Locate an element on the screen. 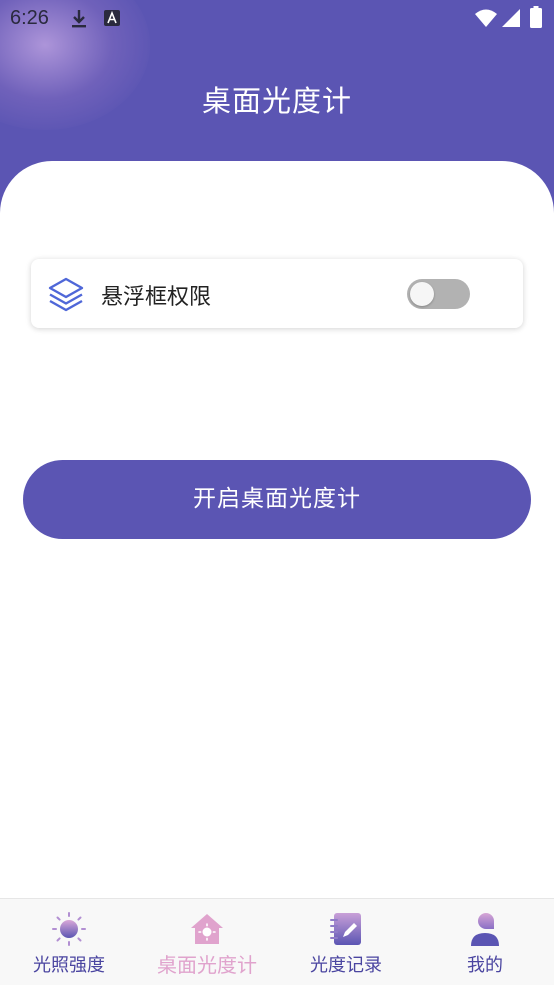  nav-label-mine: 我的 is located at coordinates (485, 965).